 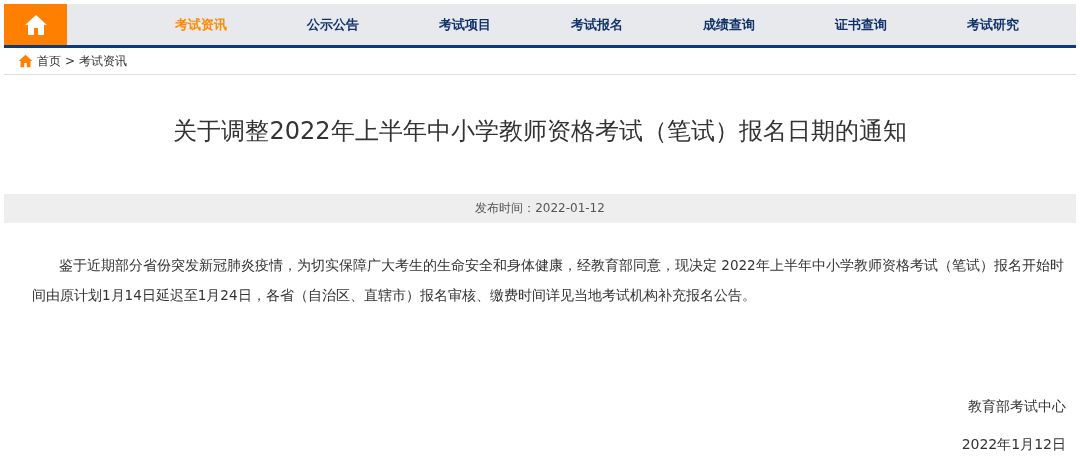 What do you see at coordinates (597, 24) in the screenshot?
I see `nav-tab: 考试报名` at bounding box center [597, 24].